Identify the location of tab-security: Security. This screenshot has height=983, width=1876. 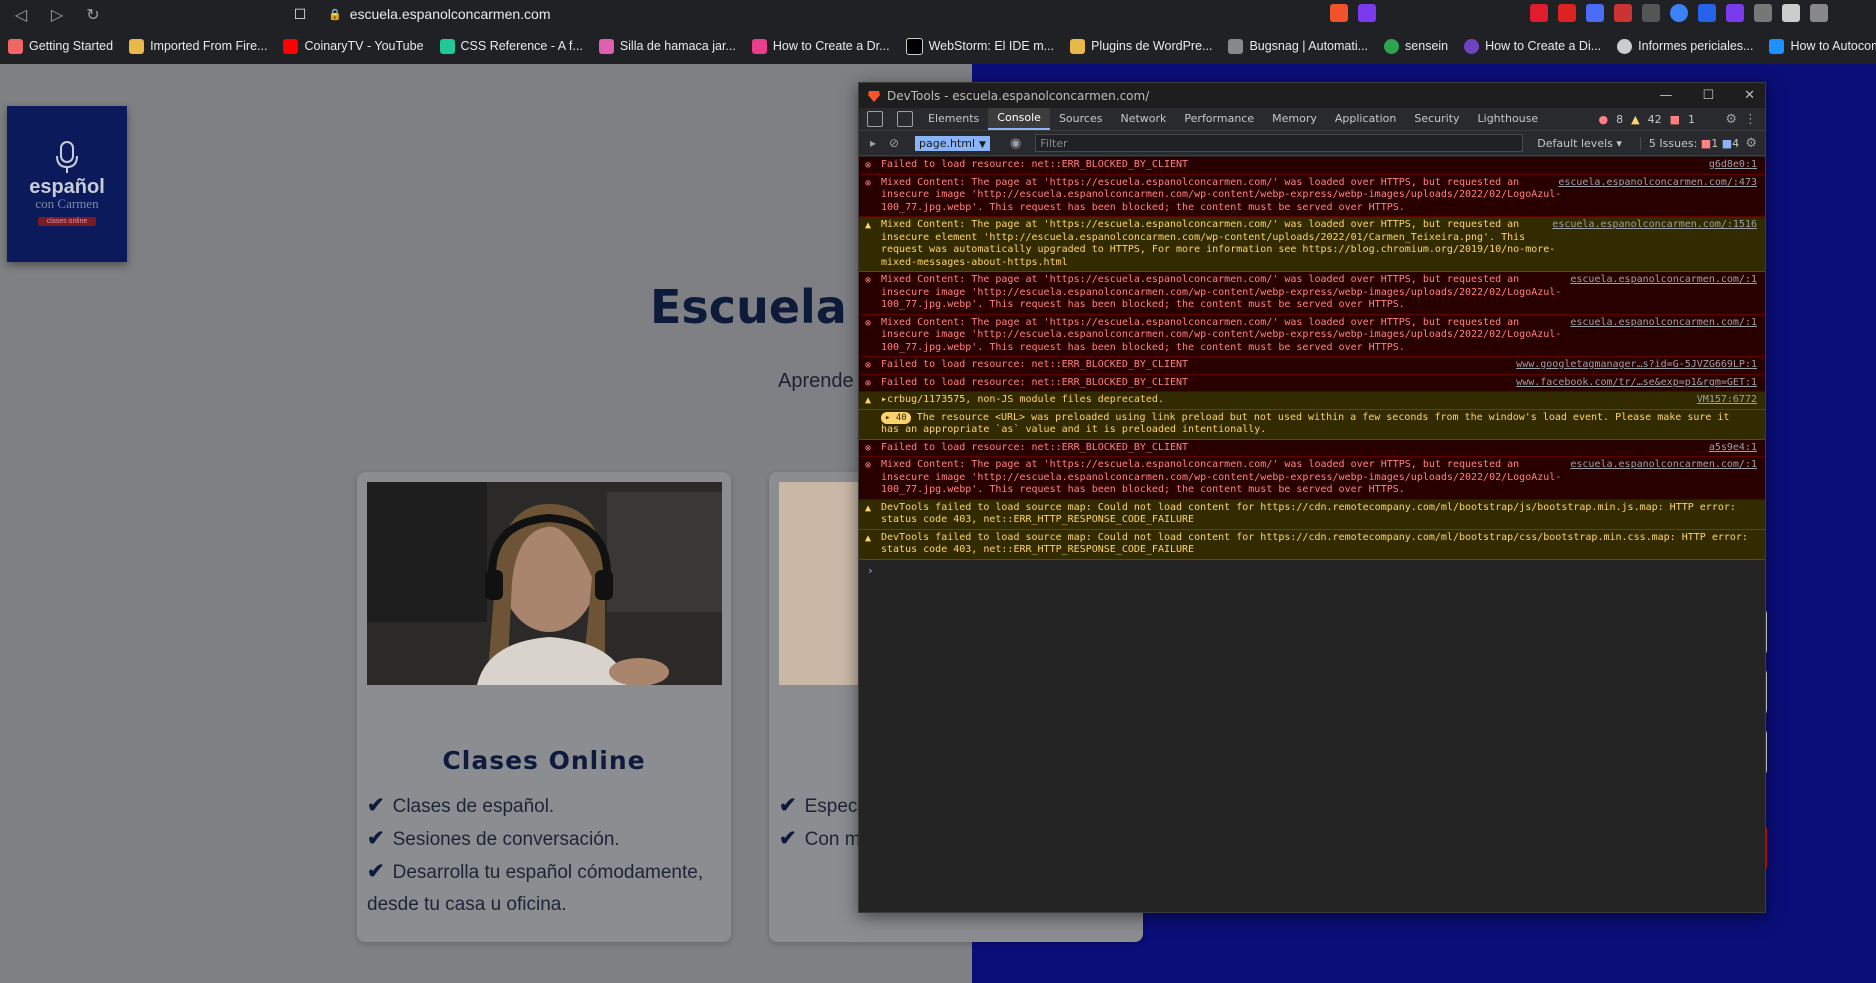
(1436, 119).